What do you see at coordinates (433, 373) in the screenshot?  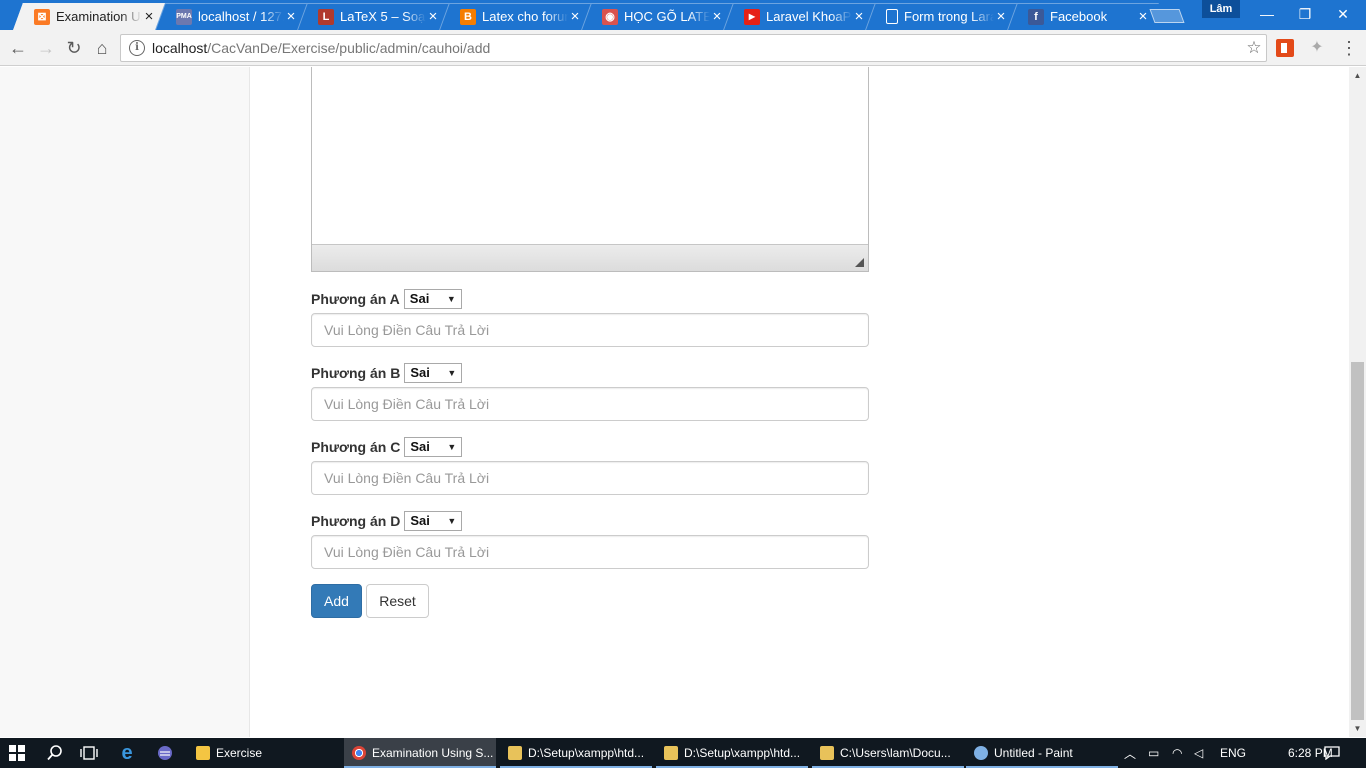 I see `option-b-select: Sai ▼` at bounding box center [433, 373].